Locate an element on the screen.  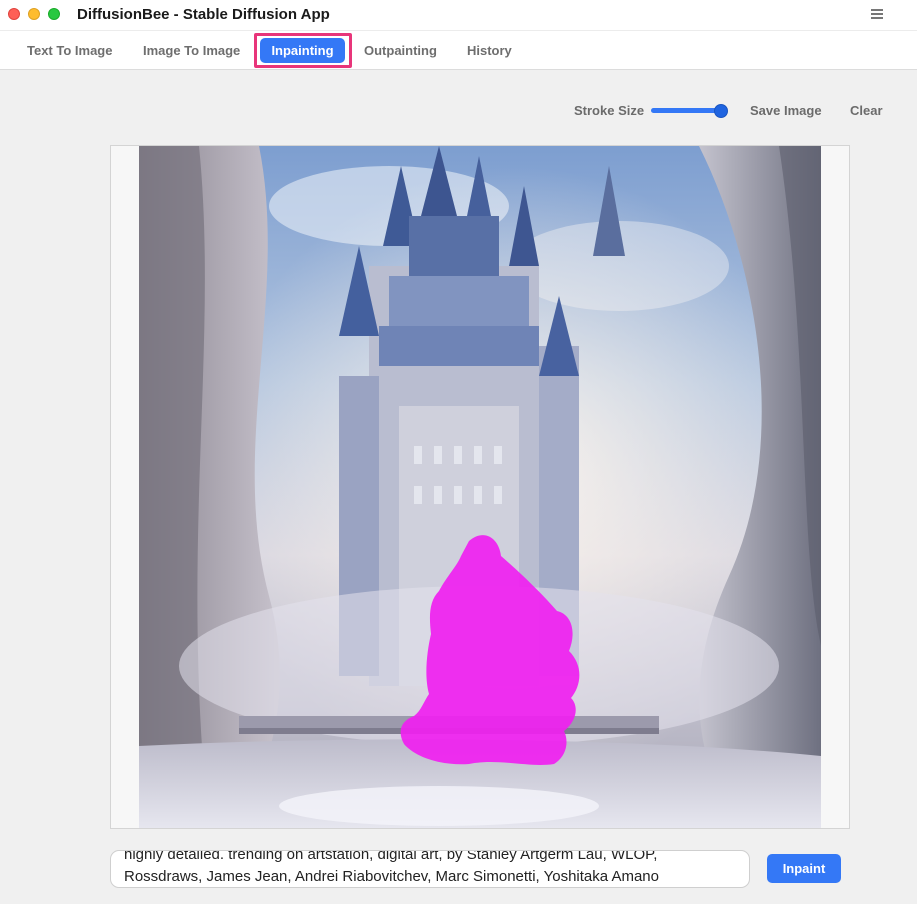
minimize-window-button is located at coordinates (34, 14).